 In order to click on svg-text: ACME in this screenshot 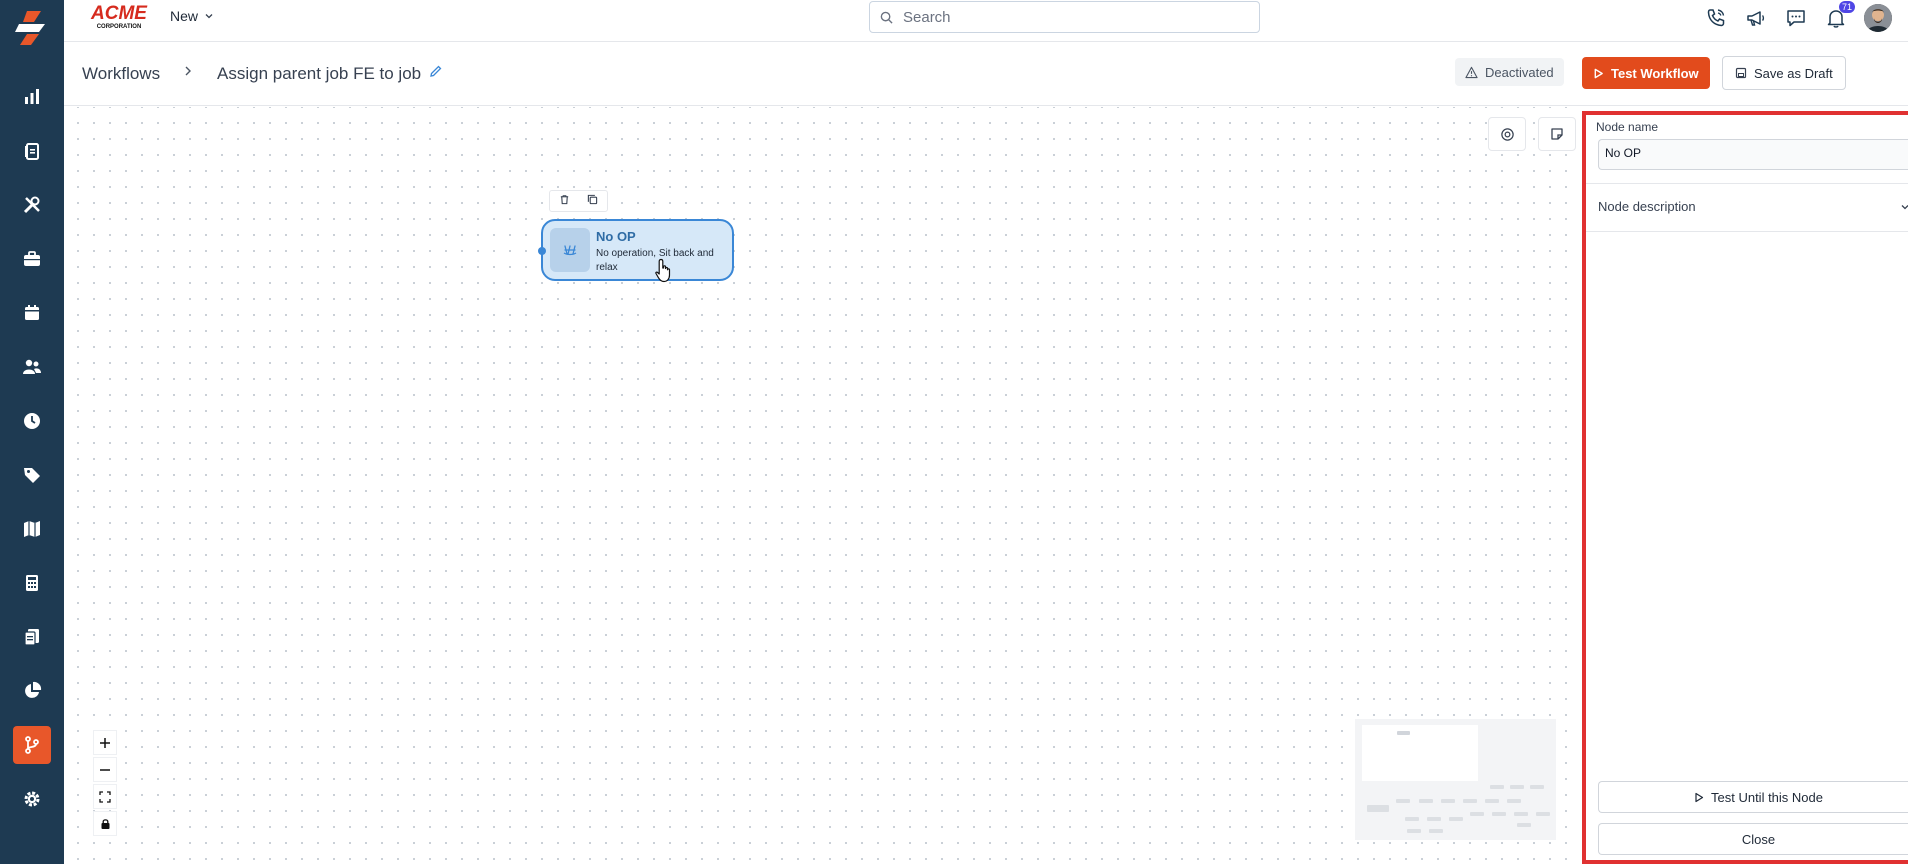, I will do `click(119, 13)`.